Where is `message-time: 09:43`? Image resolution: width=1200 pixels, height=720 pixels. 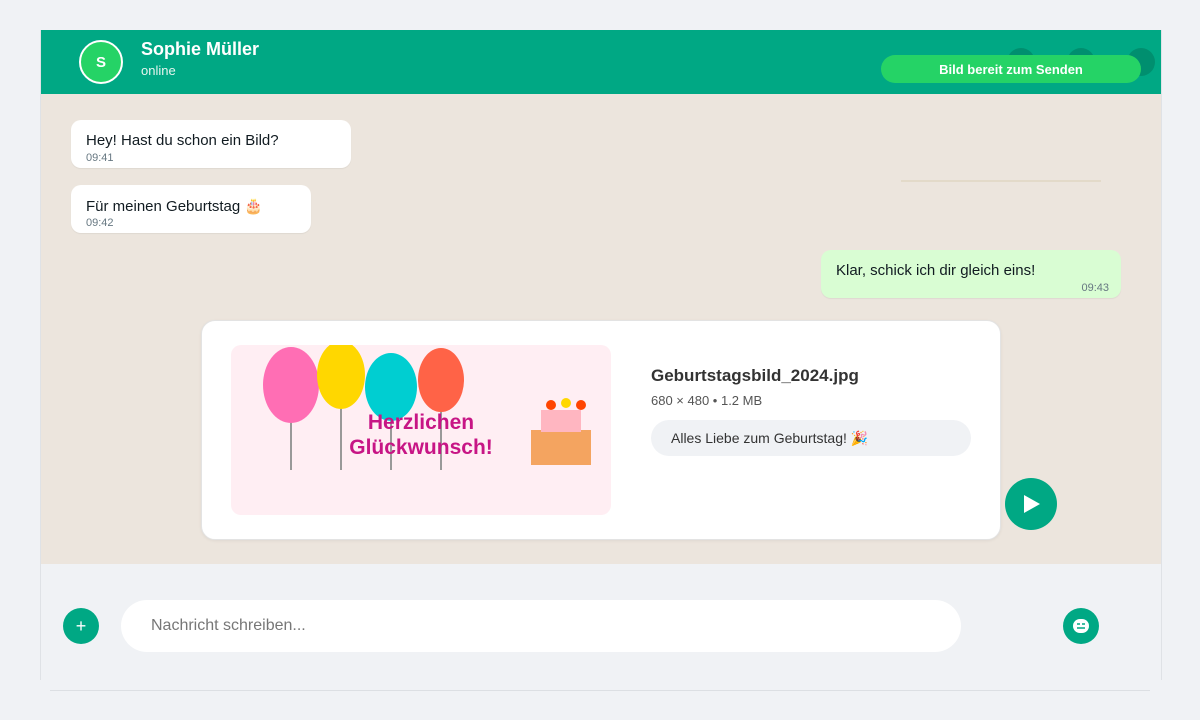
message-time: 09:43 is located at coordinates (1095, 288).